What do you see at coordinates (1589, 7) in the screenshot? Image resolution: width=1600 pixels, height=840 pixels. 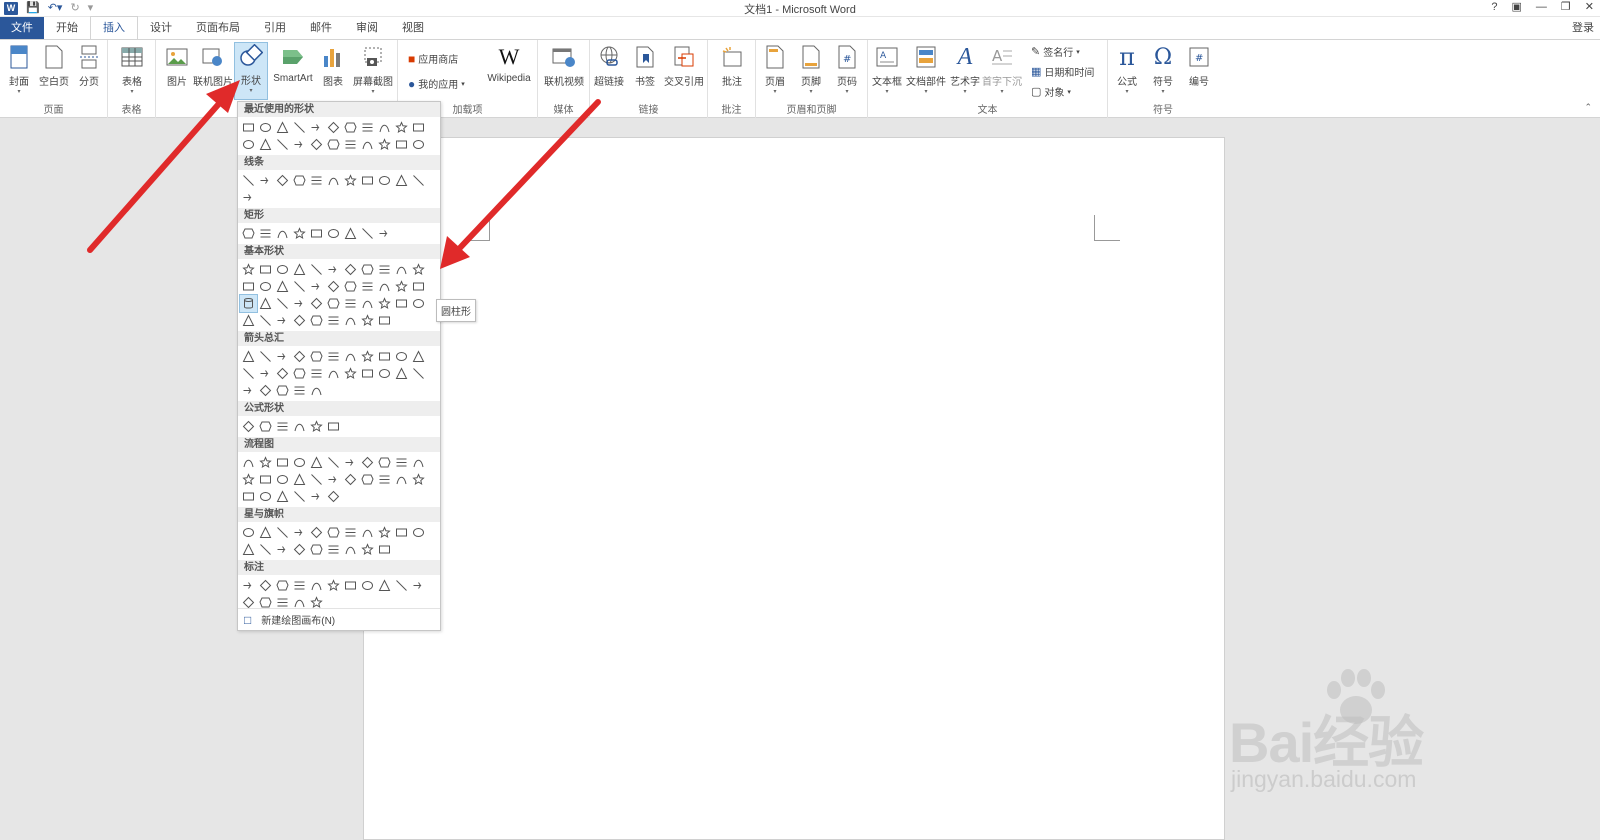 I see `close-icon: ✕` at bounding box center [1589, 7].